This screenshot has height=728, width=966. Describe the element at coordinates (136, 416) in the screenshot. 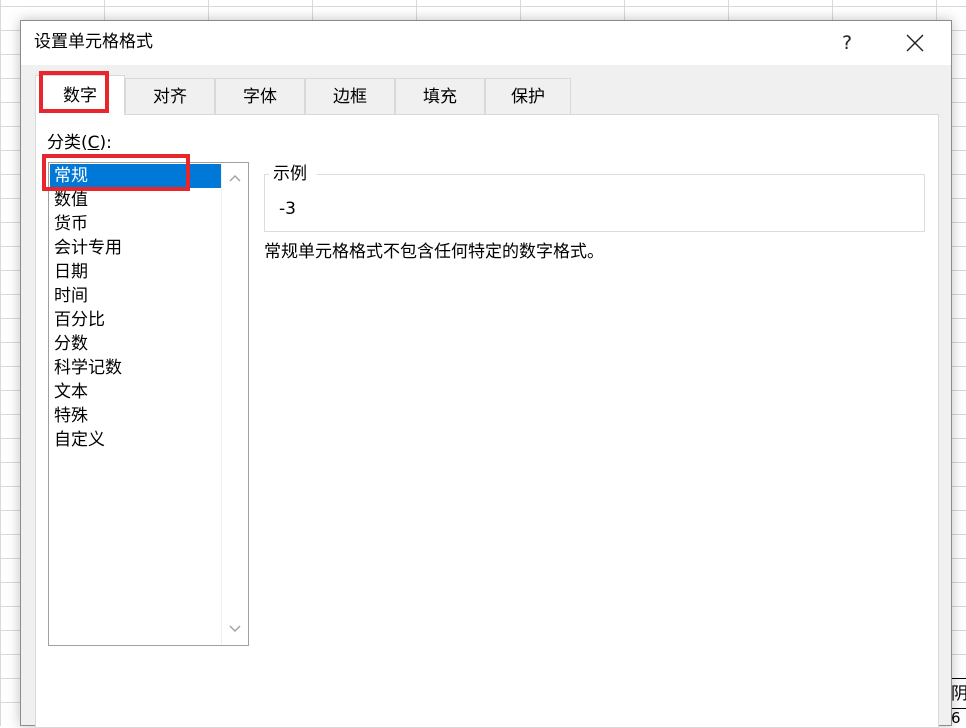

I see `category-item-special: 特殊` at that location.